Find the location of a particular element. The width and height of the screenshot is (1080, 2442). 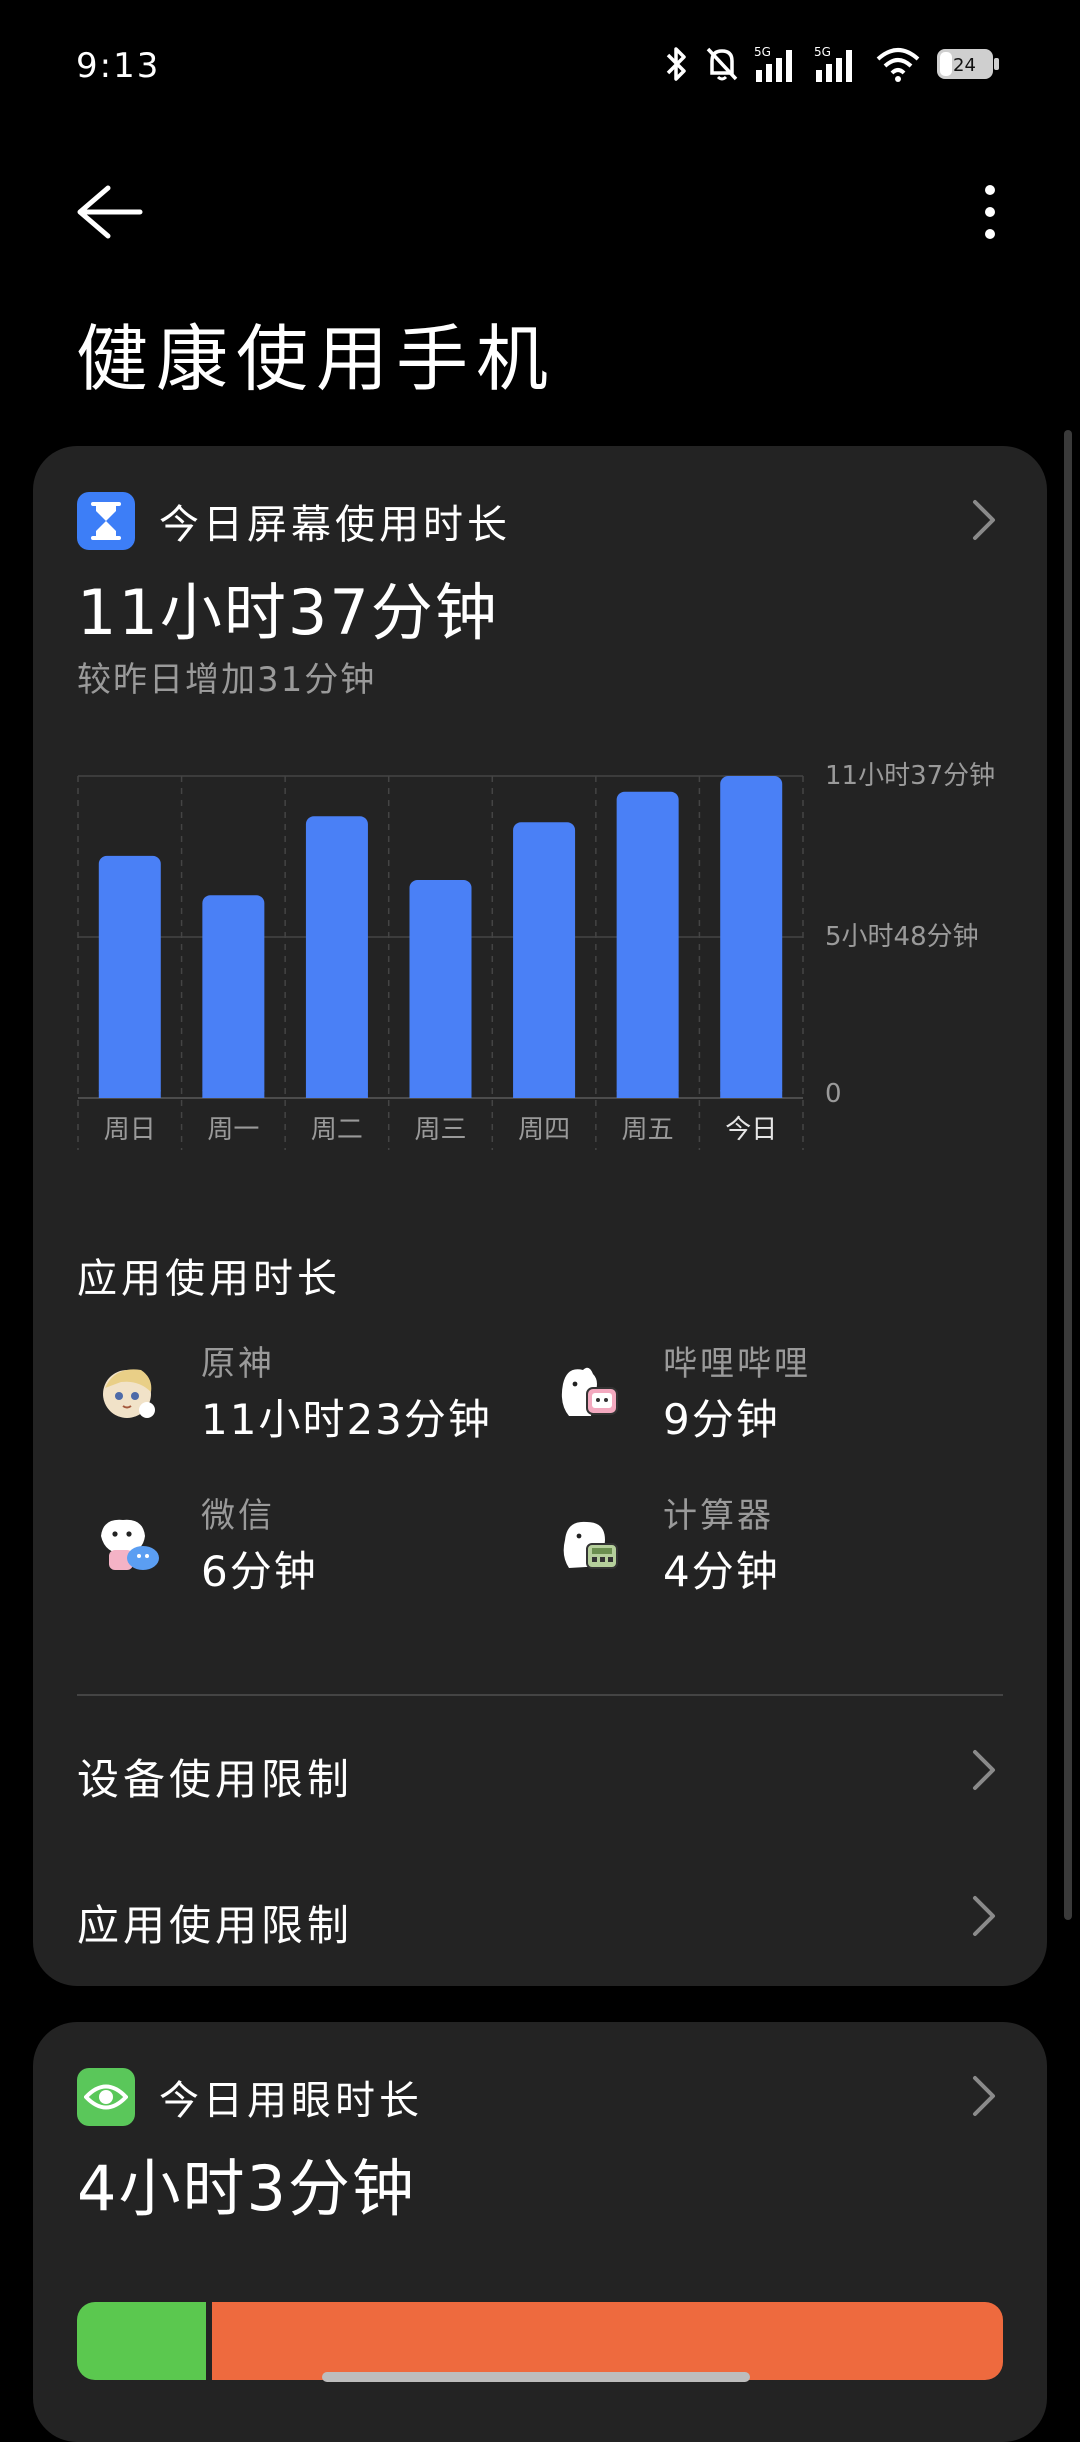

eye-time-header: 今日用眼时长 is located at coordinates (250, 2097).